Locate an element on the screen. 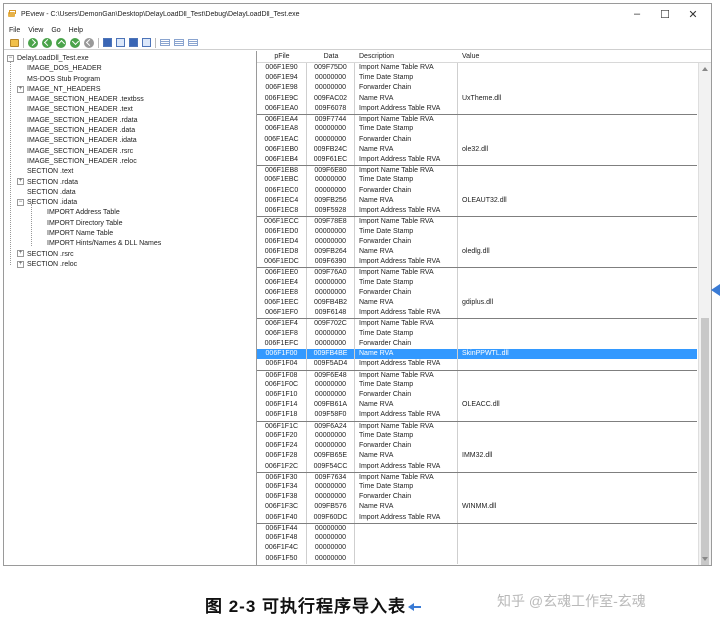  dword-view-icon is located at coordinates (193, 42).